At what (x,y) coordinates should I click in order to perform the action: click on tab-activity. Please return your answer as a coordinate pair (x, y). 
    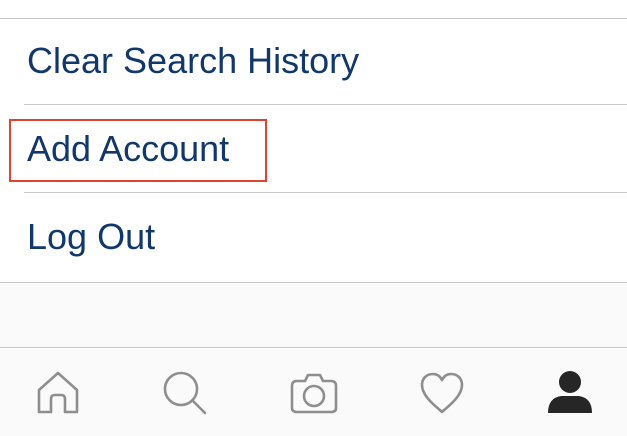
    Looking at the image, I should click on (442, 393).